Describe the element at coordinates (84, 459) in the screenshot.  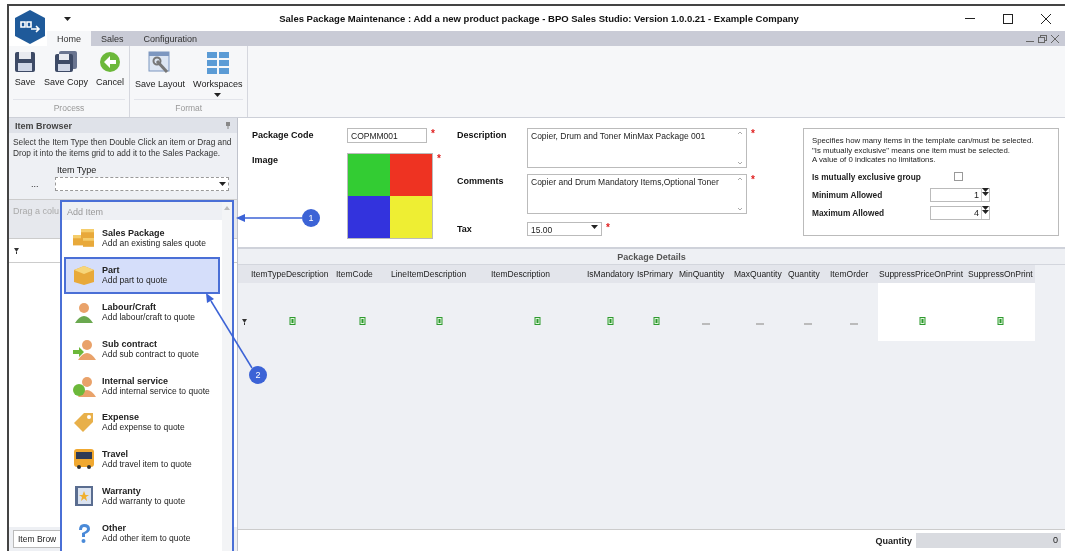
I see `bus-icon` at that location.